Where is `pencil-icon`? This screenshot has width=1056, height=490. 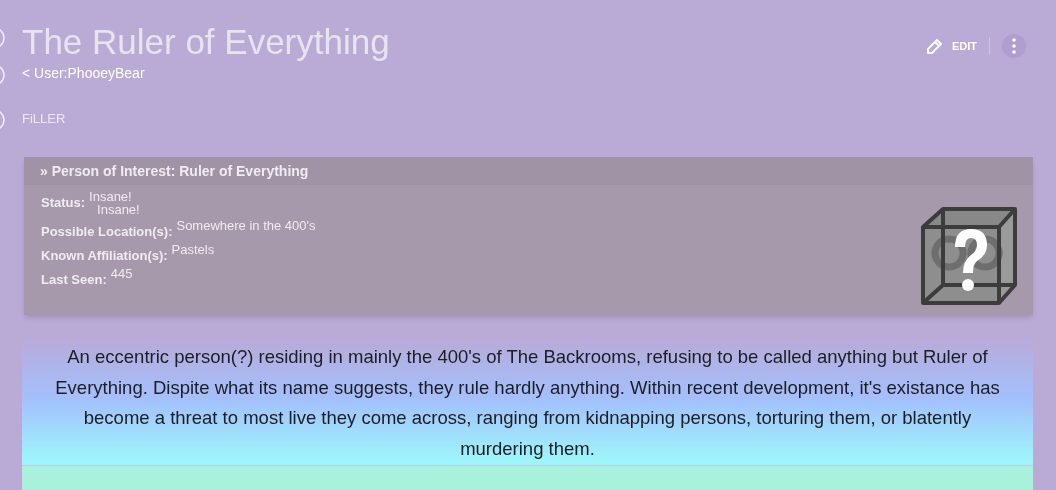 pencil-icon is located at coordinates (934, 46).